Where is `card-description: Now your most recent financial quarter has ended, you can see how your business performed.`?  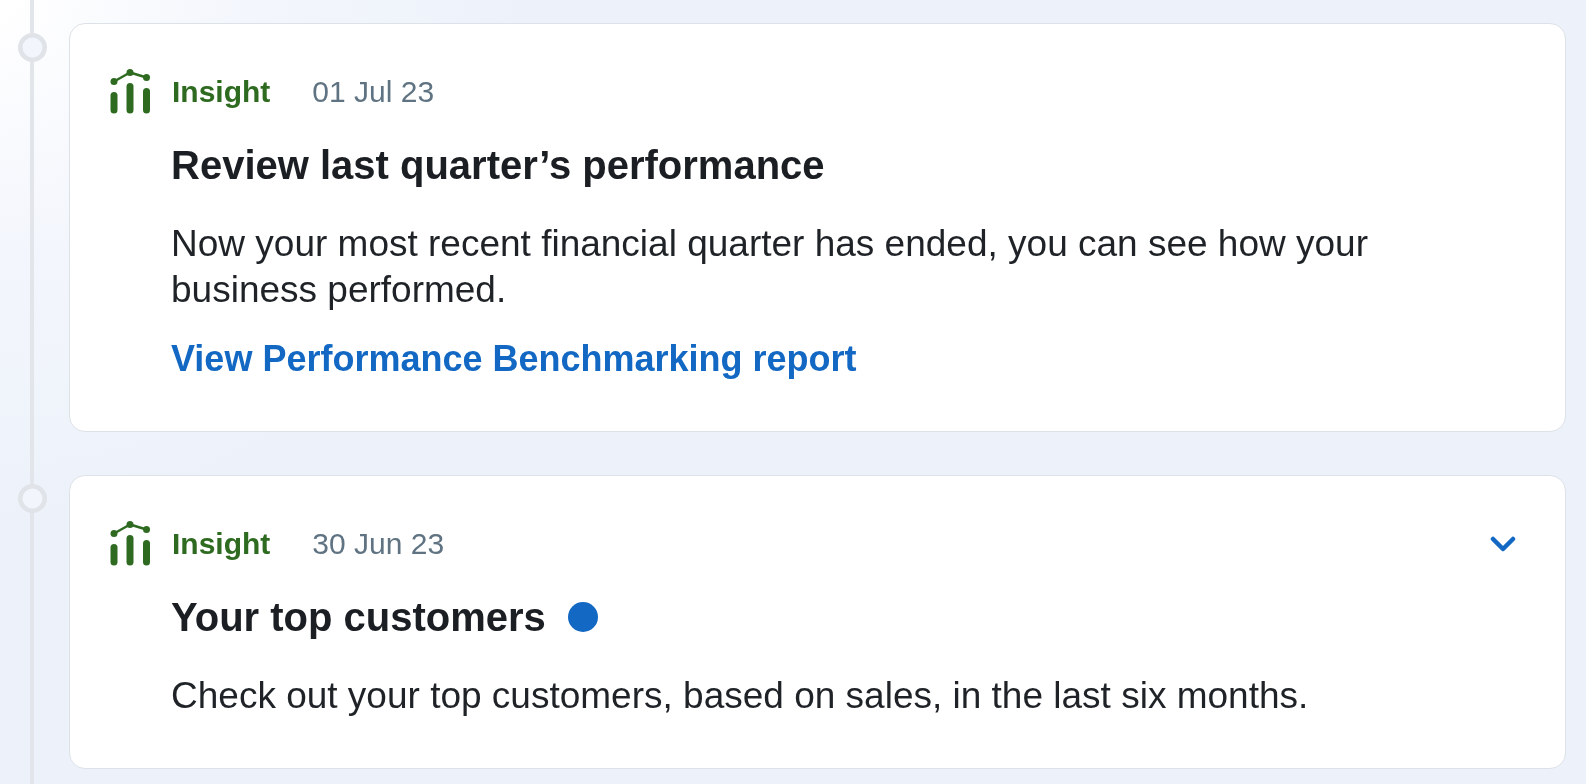 card-description: Now your most recent financial quarter has ended, you can see how your business performed. is located at coordinates (770, 267).